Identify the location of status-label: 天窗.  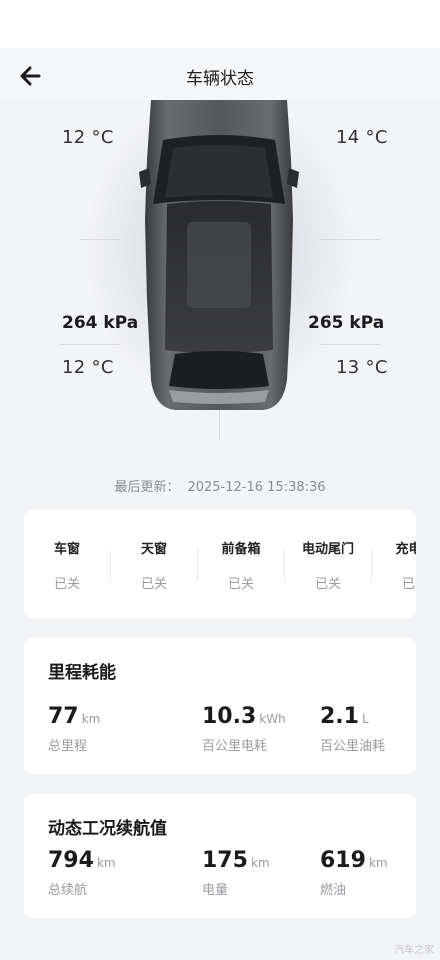
(153, 549).